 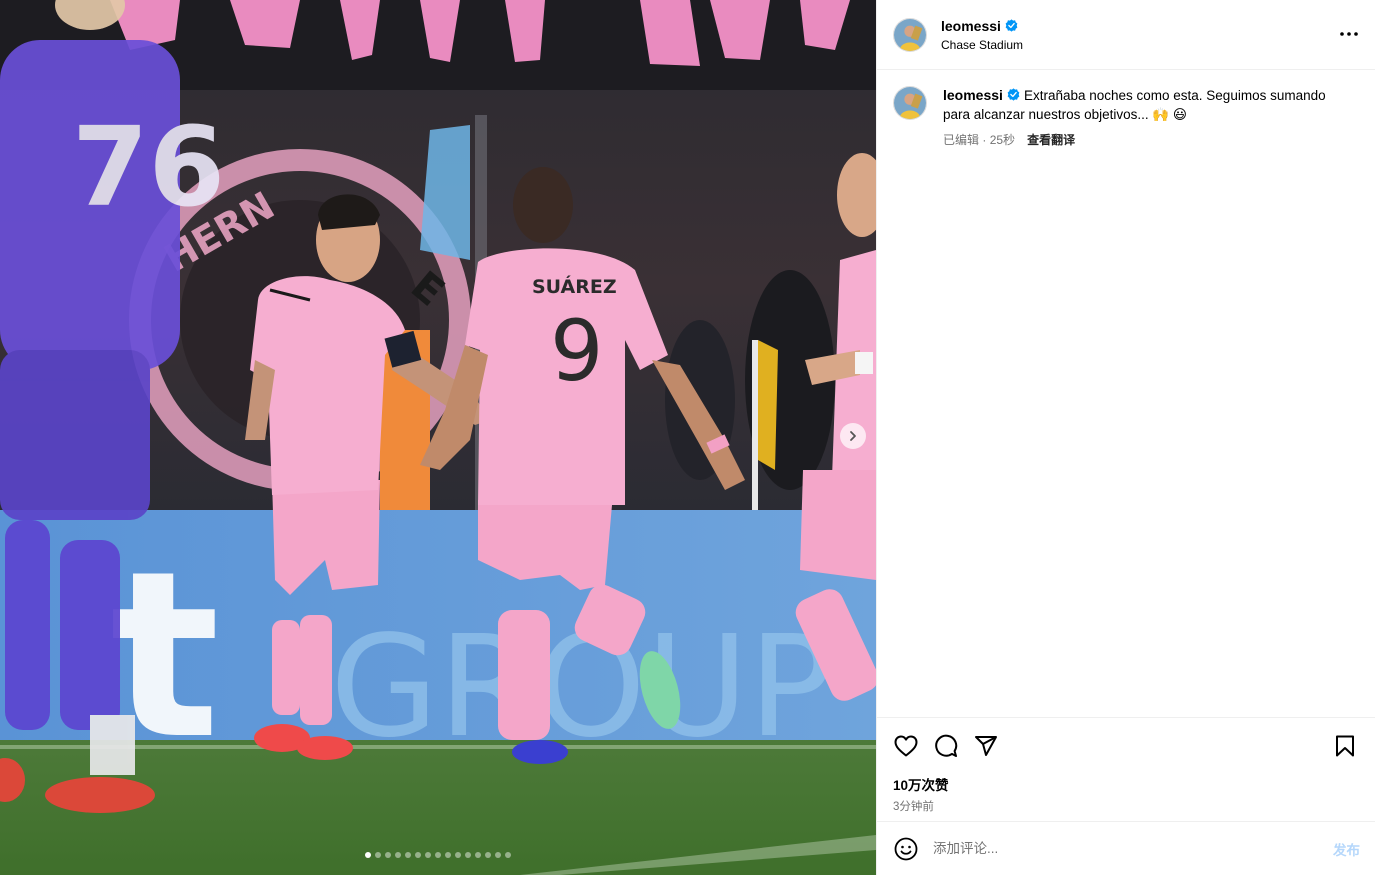 I want to click on more-options-button, so click(x=1349, y=34).